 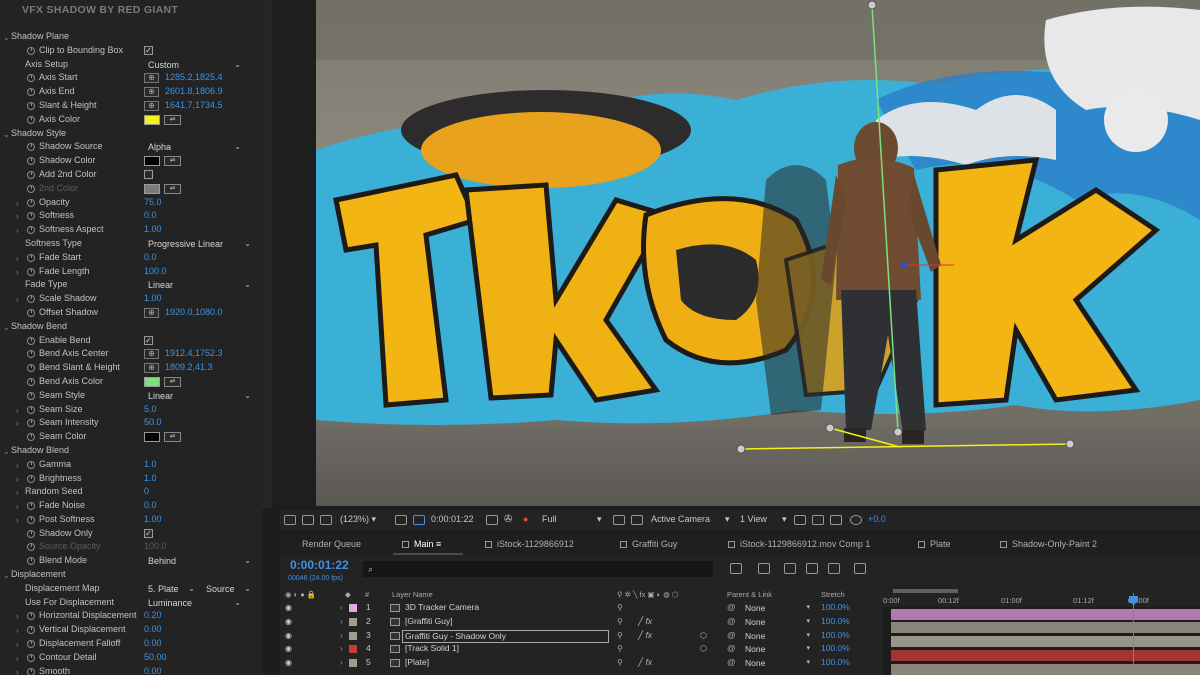 I want to click on draft-3d-icon, so click(x=764, y=568).